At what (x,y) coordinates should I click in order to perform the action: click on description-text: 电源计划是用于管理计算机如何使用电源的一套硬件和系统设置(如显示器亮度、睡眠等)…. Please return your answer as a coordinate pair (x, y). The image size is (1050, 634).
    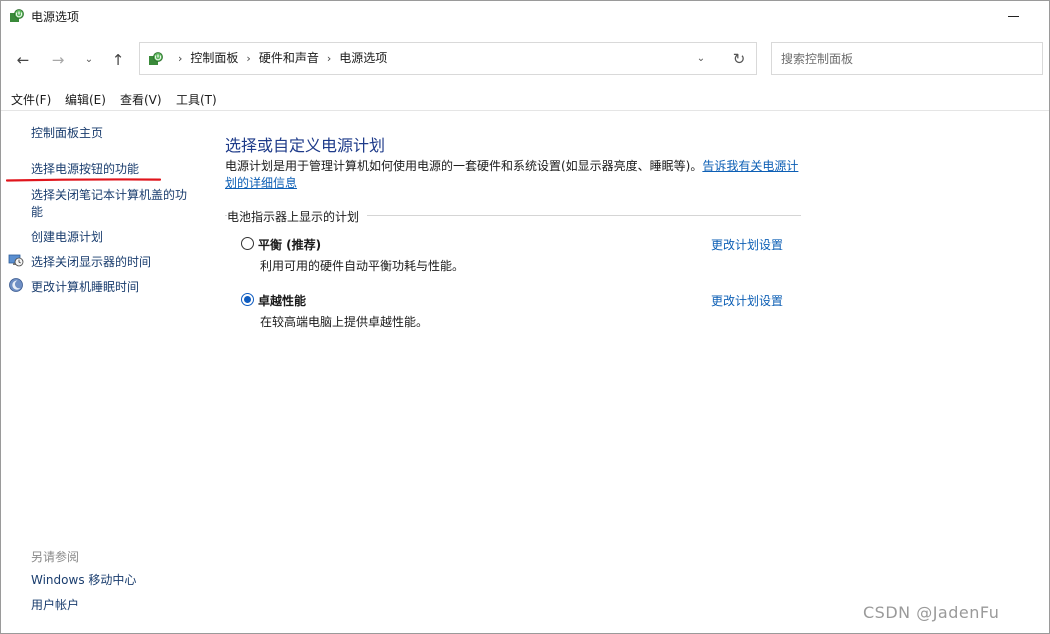
    Looking at the image, I should click on (464, 166).